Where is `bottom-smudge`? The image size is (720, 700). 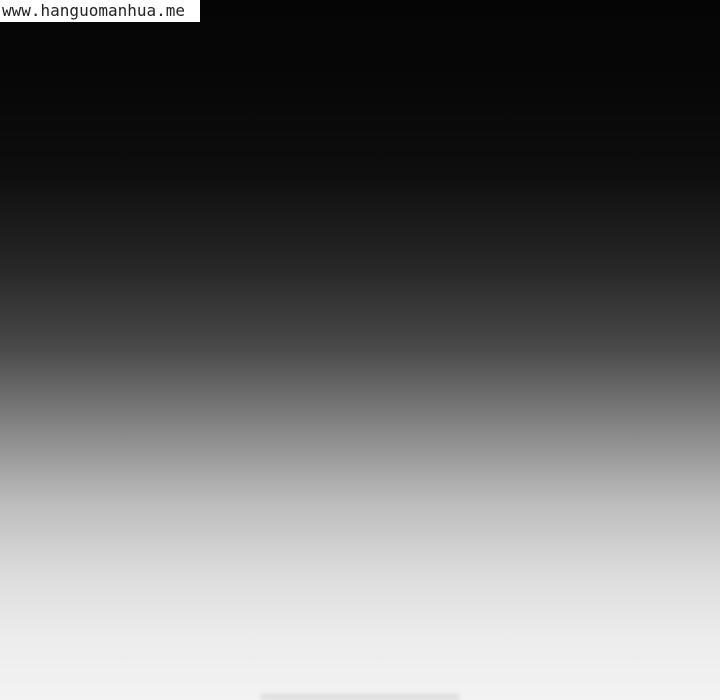 bottom-smudge is located at coordinates (360, 697).